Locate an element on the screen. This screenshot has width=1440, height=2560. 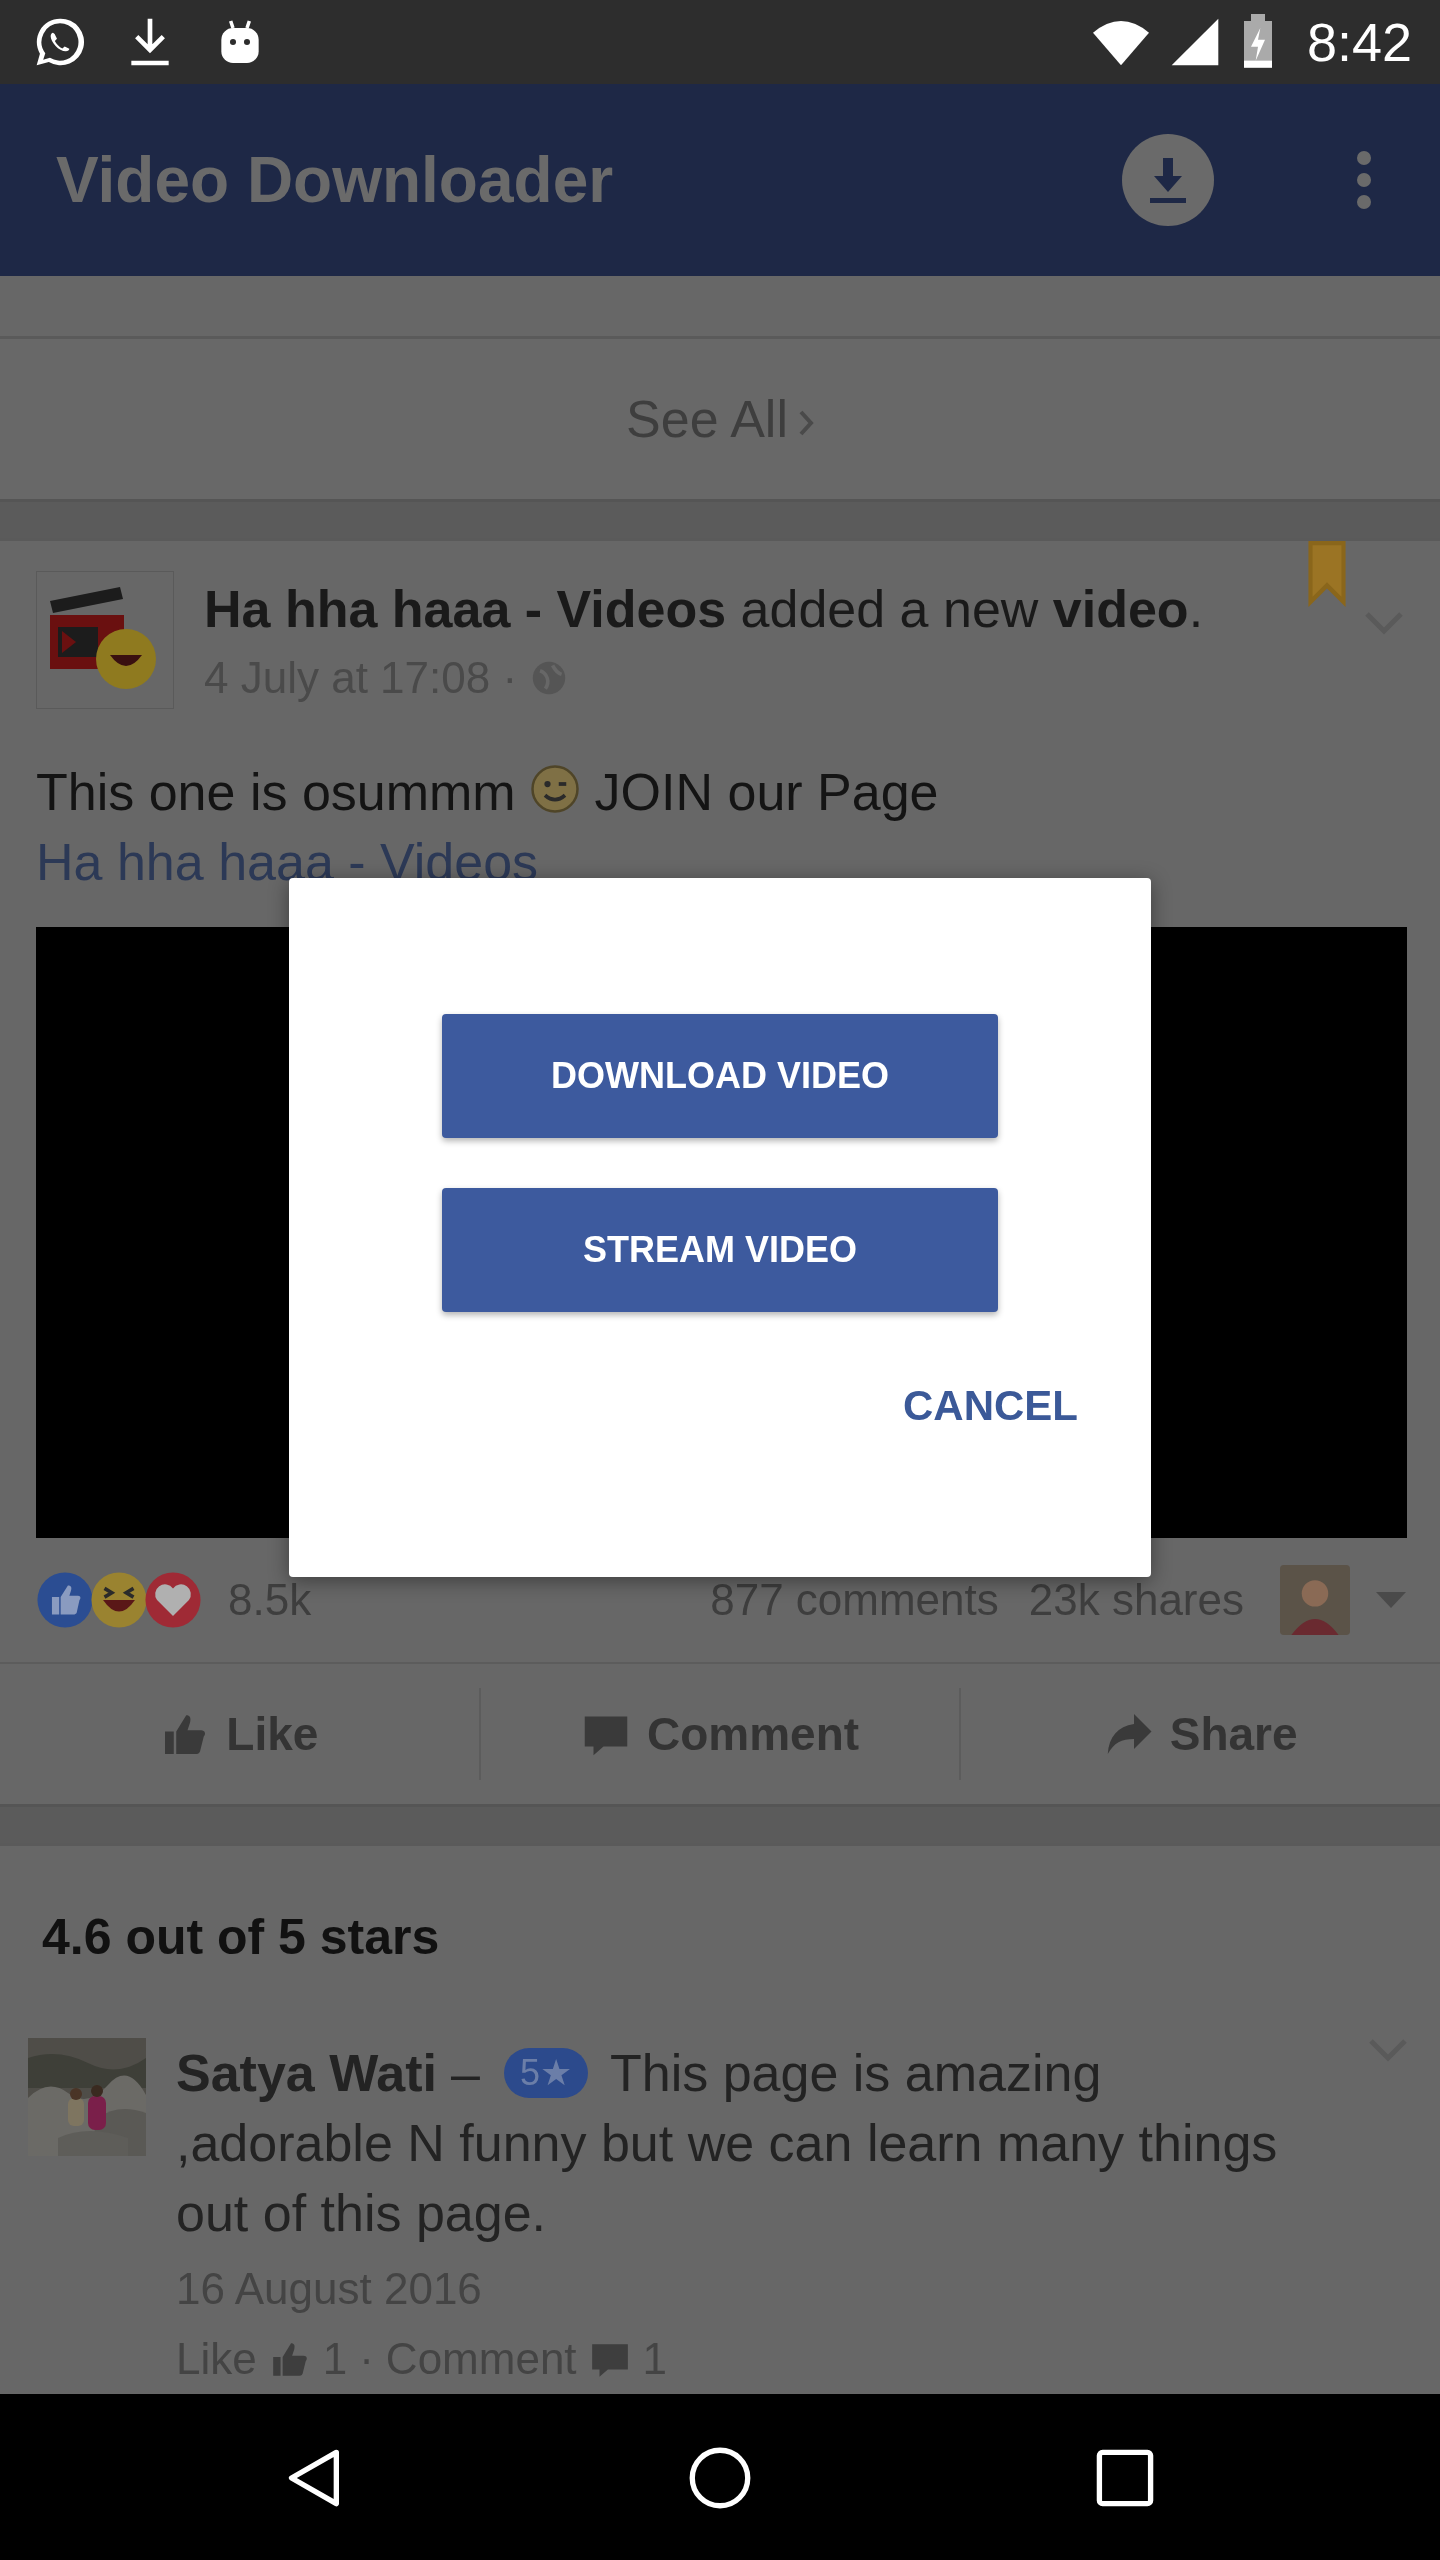
review-text: ,adorable N funny but we can learn many things out of this page. is located at coordinates (727, 2178).